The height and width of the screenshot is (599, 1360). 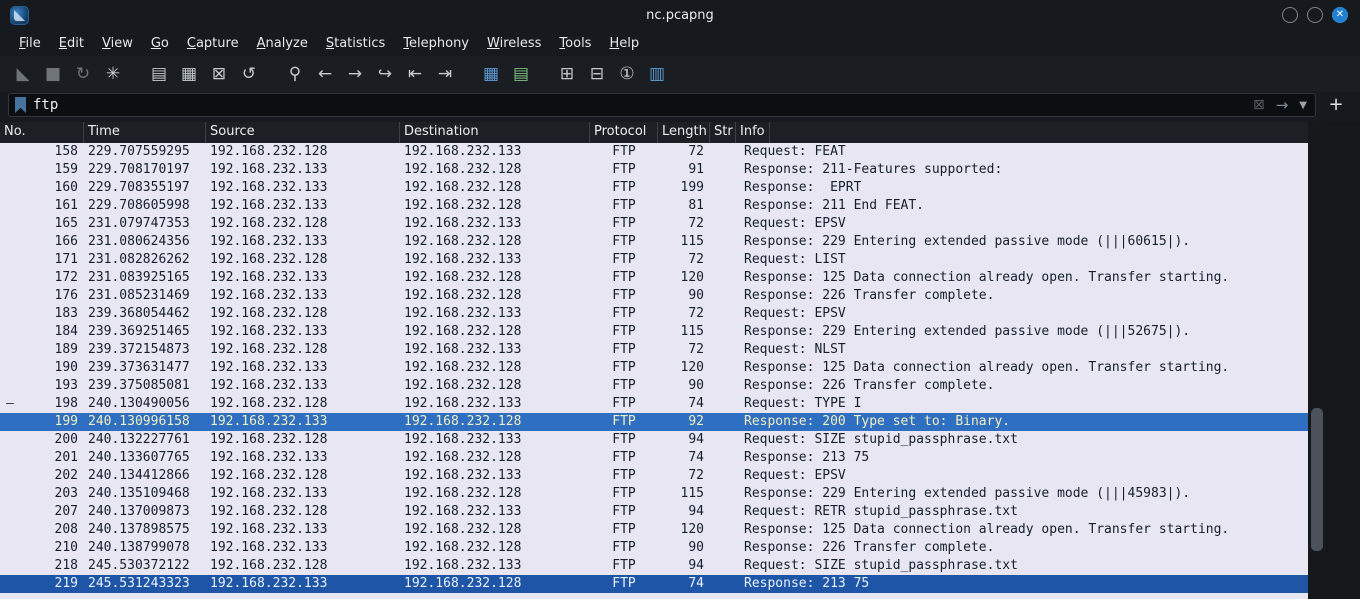 I want to click on cell-info: Response: 226 Transfer complete., so click(x=869, y=295).